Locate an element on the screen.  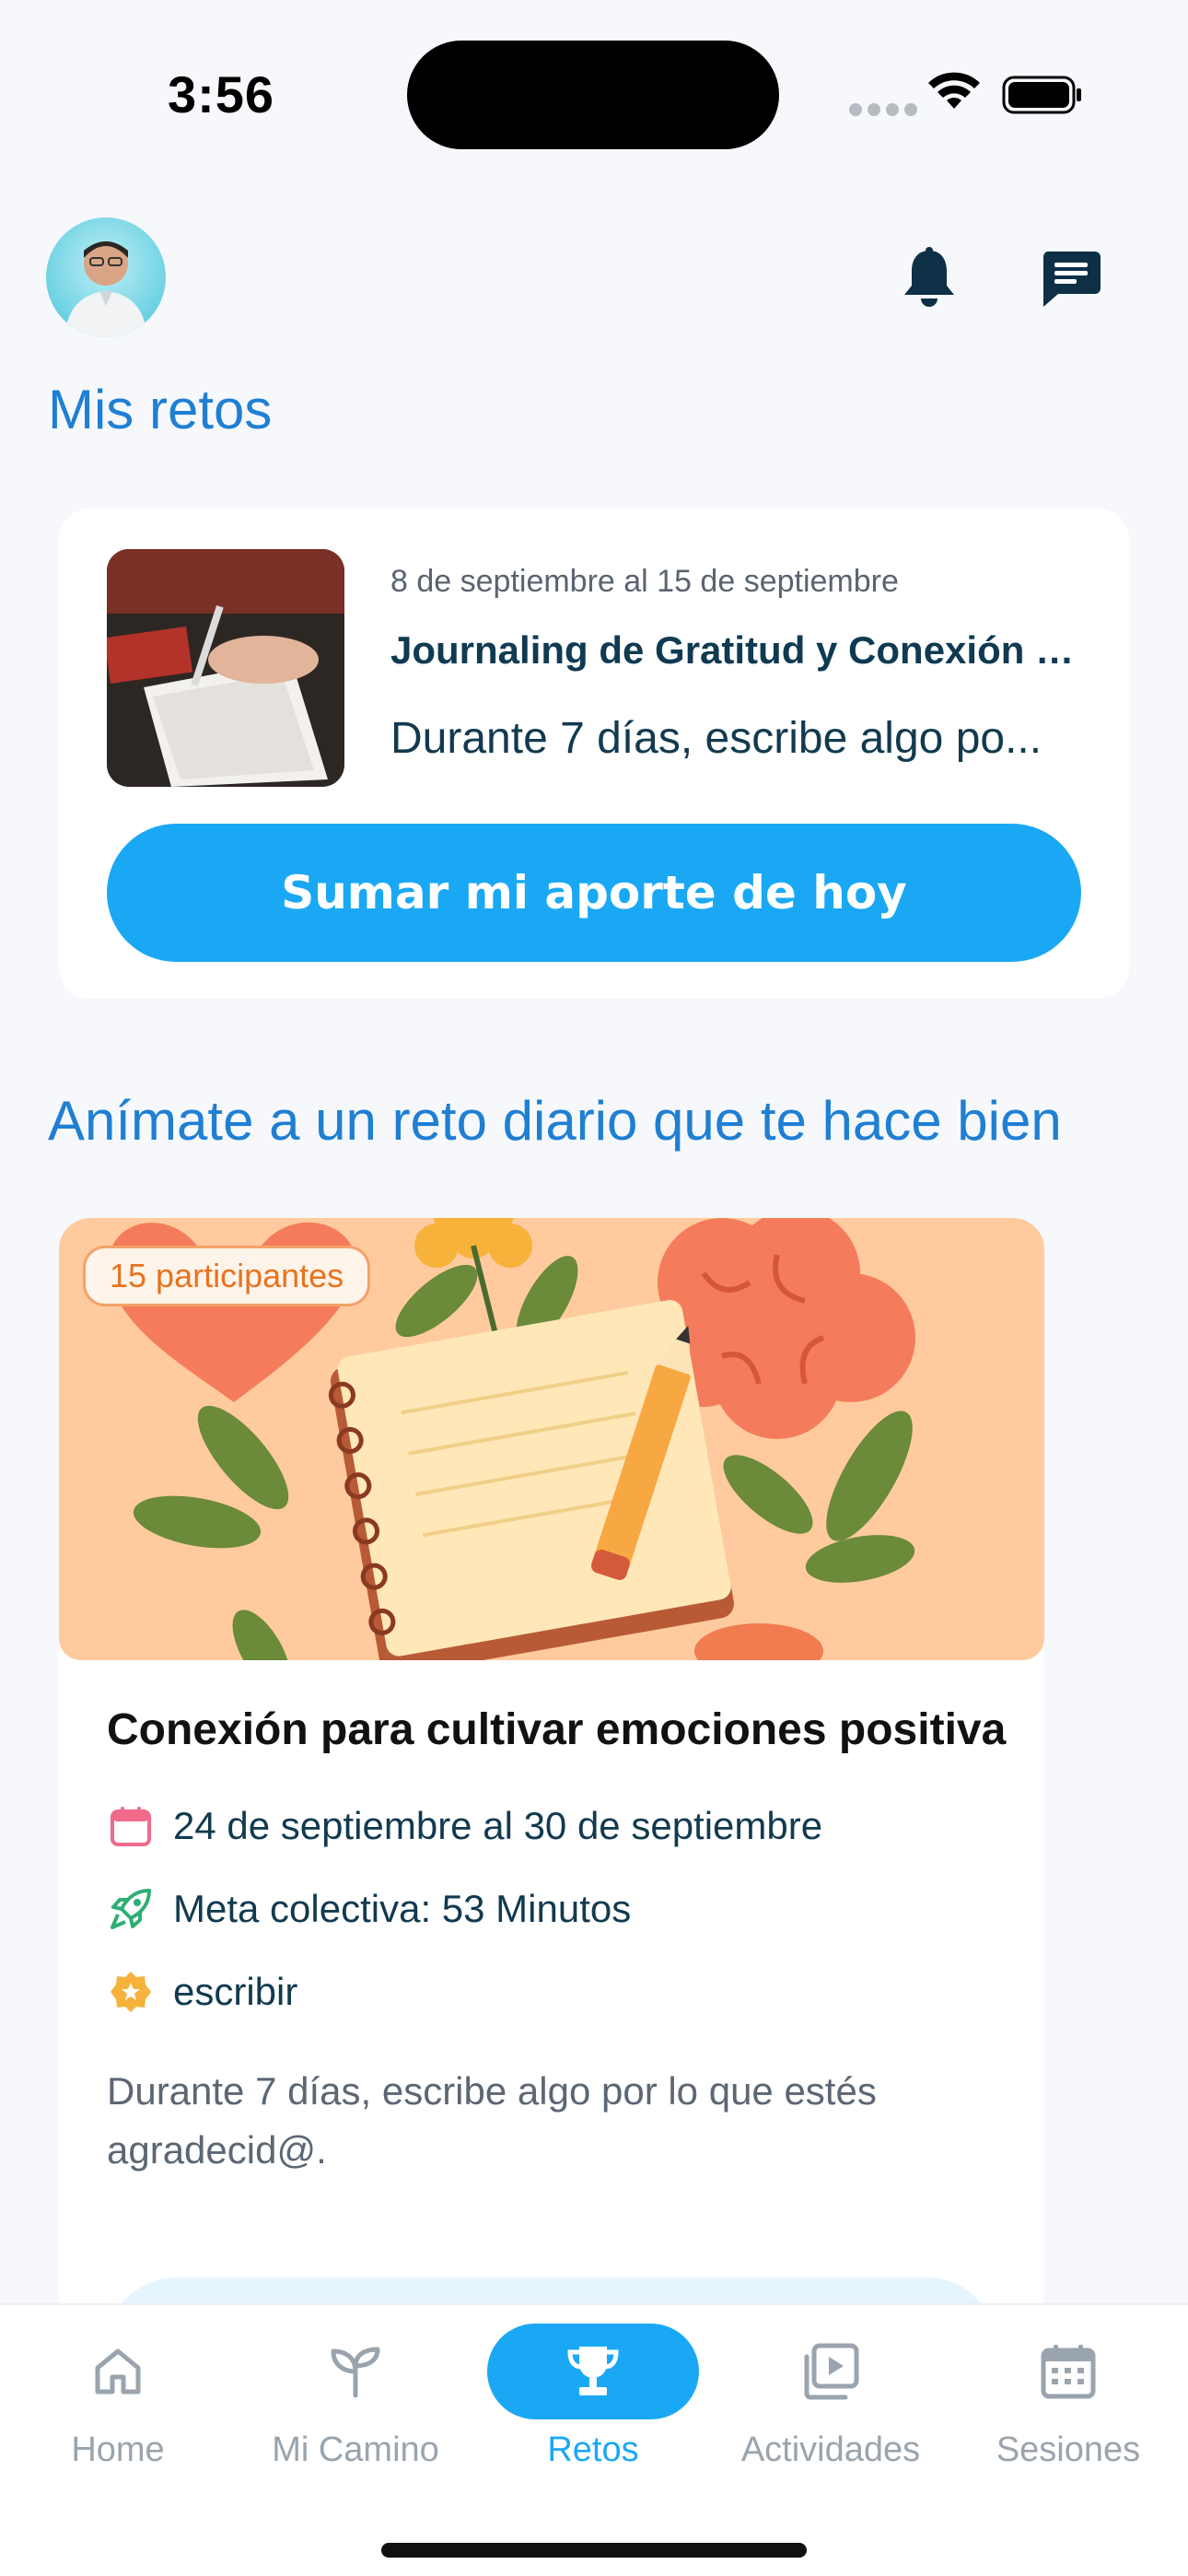
challenge-goal-row: Meta colectiva: 53 Minutos is located at coordinates (369, 1909).